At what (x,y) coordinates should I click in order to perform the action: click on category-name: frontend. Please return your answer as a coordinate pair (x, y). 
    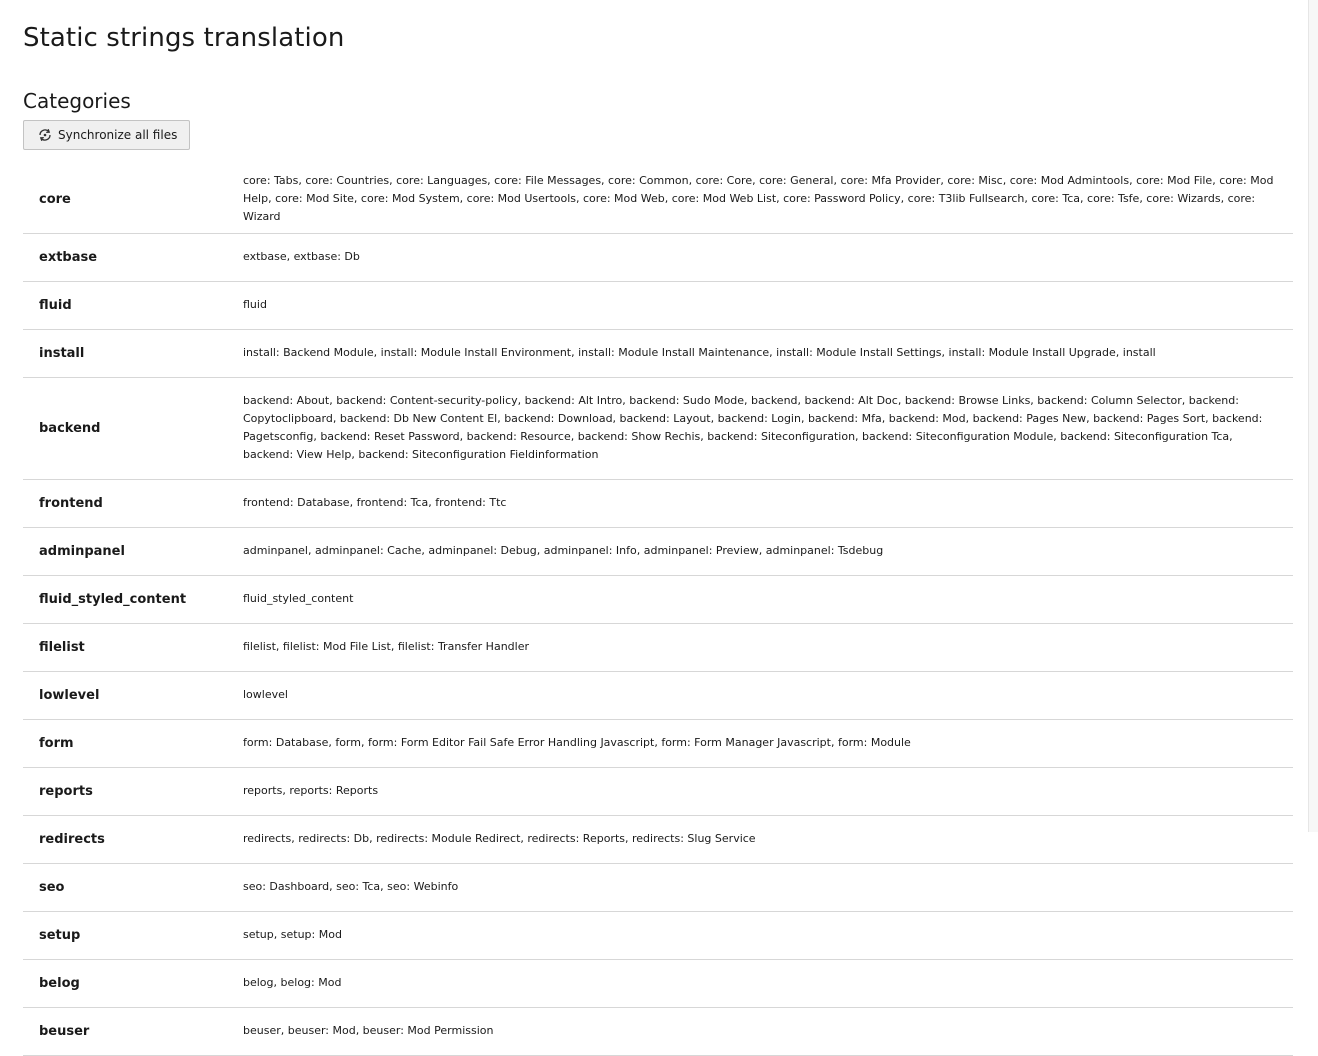
    Looking at the image, I should click on (125, 503).